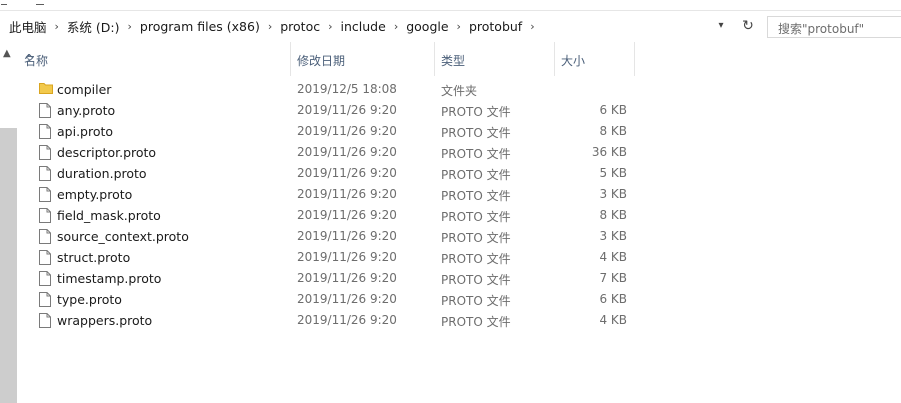 The width and height of the screenshot is (901, 403). Describe the element at coordinates (123, 236) in the screenshot. I see `file-name: source_context.proto` at that location.